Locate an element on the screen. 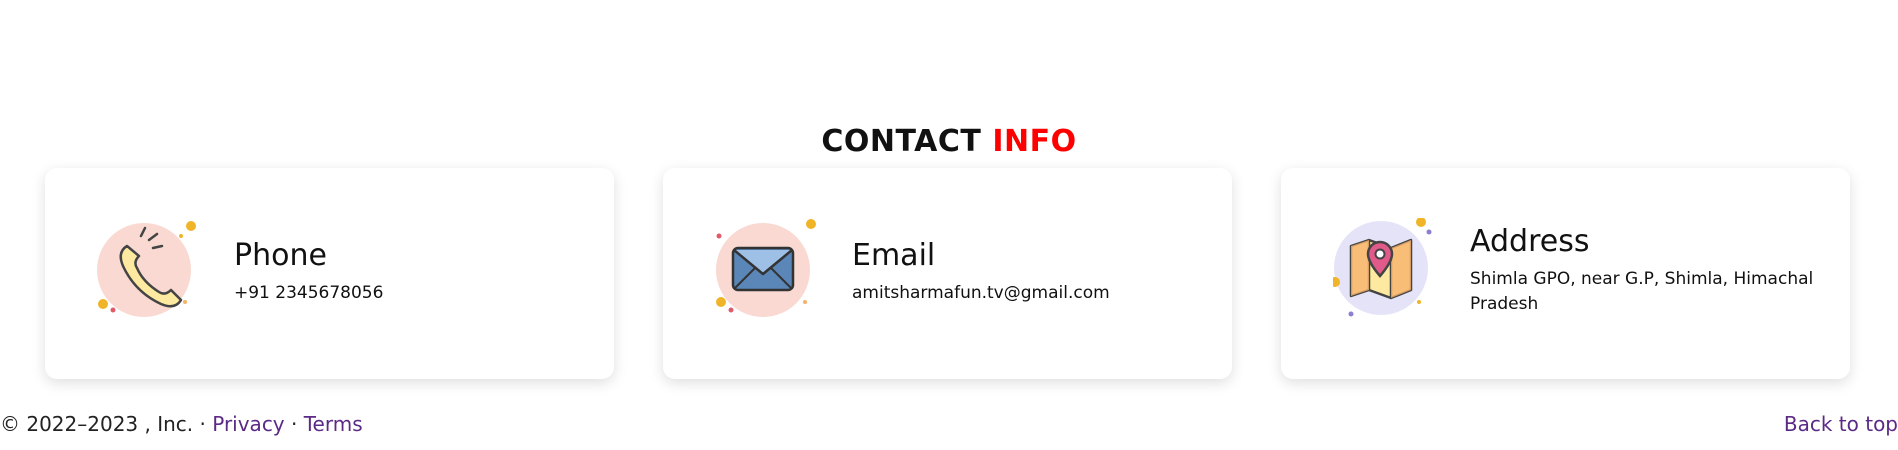 The height and width of the screenshot is (450, 1898). phone-label: Phone is located at coordinates (280, 255).